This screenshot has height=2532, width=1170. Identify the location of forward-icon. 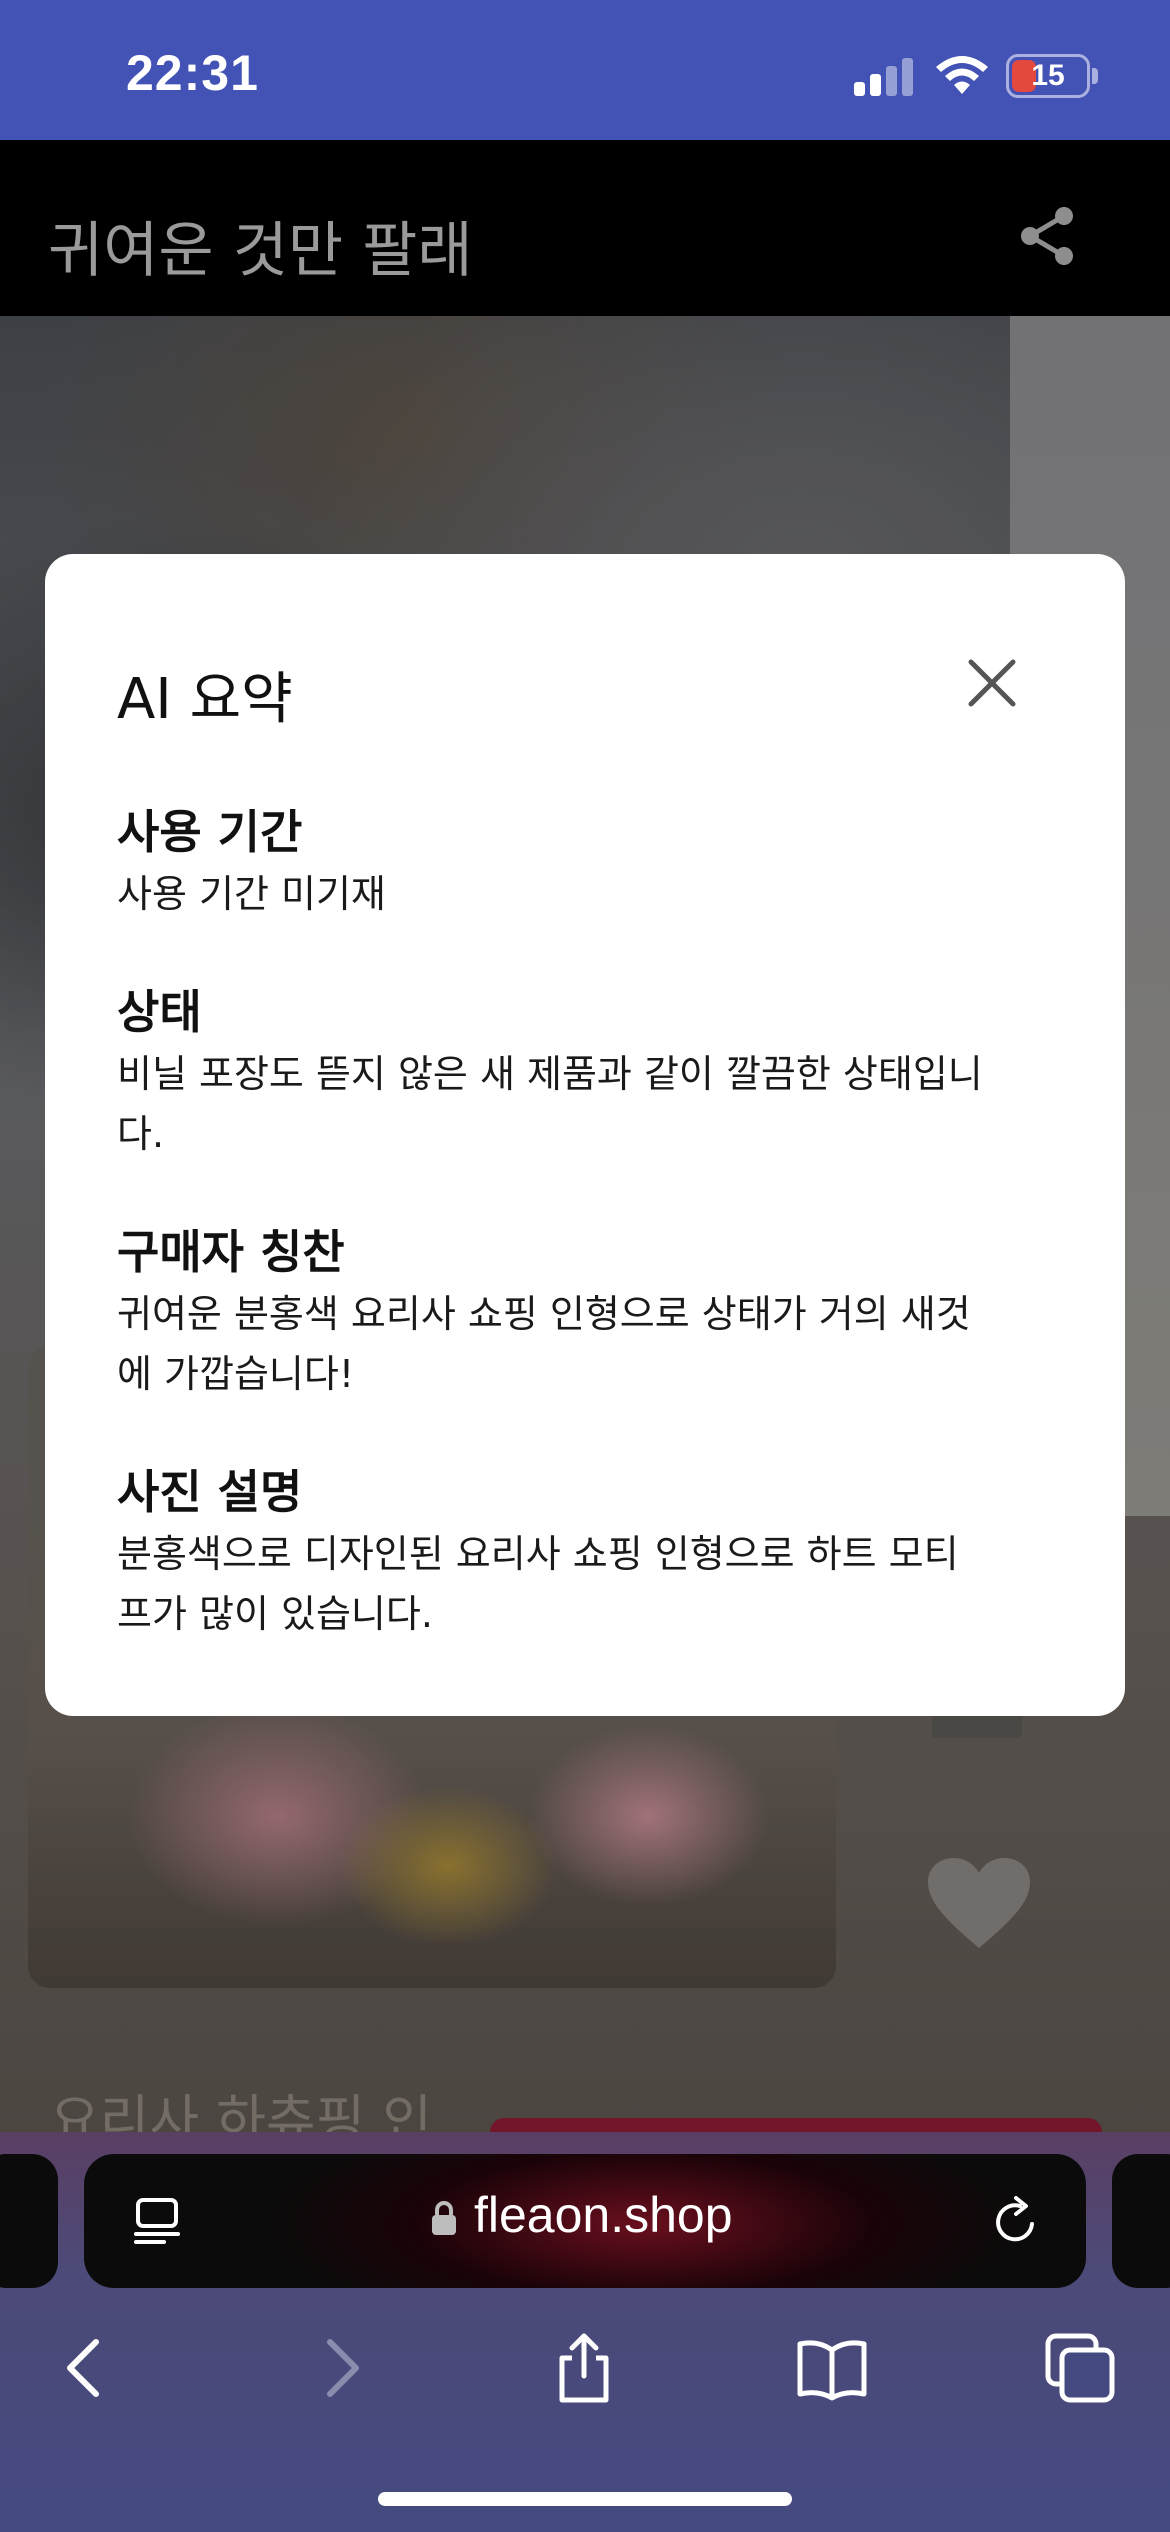
(340, 2368).